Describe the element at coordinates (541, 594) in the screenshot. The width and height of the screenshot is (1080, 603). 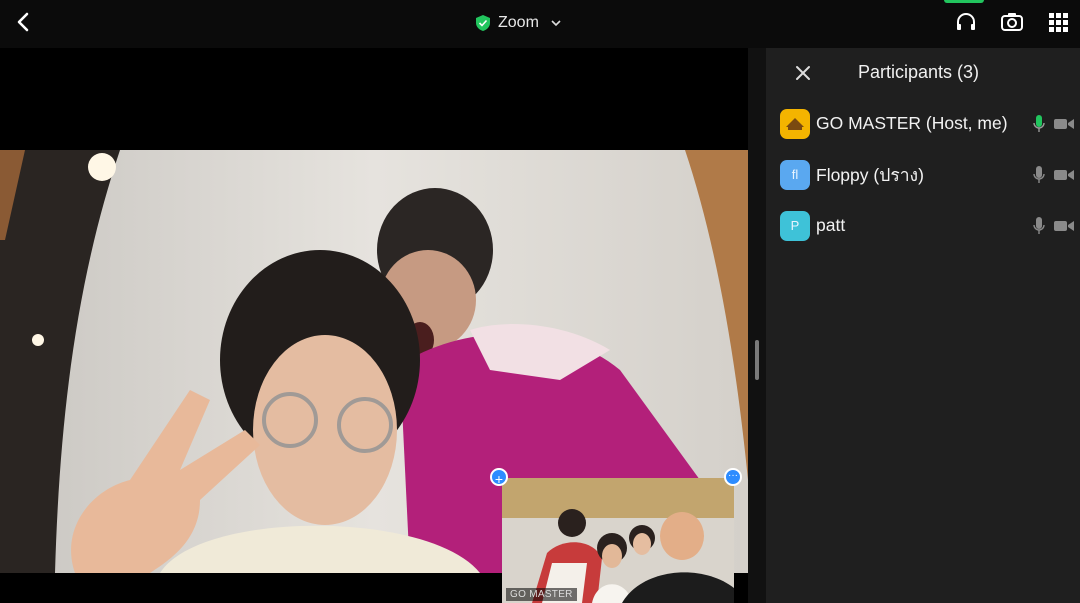
I see `self-view-name-label: GO MASTER` at that location.